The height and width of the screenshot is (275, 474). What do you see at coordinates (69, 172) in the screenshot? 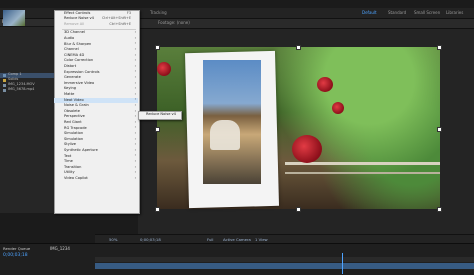
I see `menu-item-label: Utility` at bounding box center [69, 172].